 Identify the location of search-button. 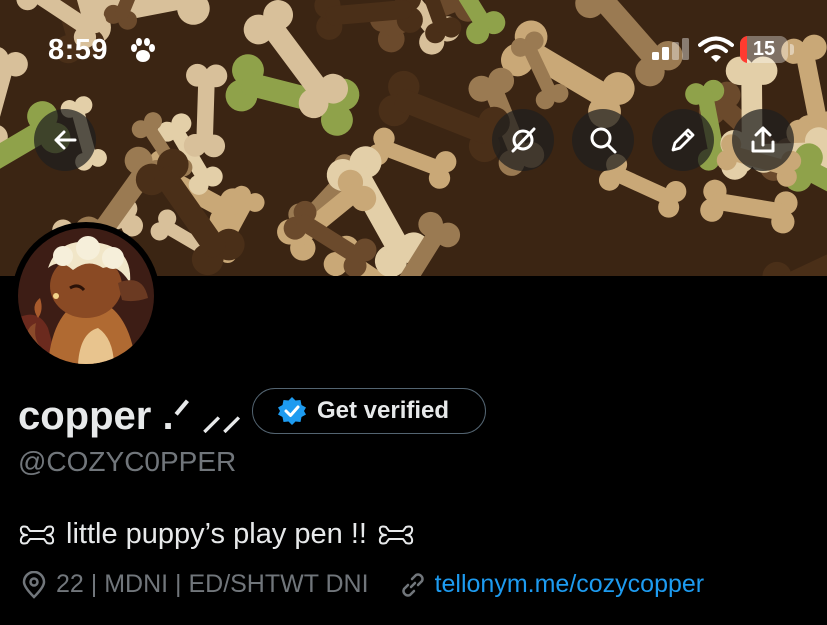
(603, 140).